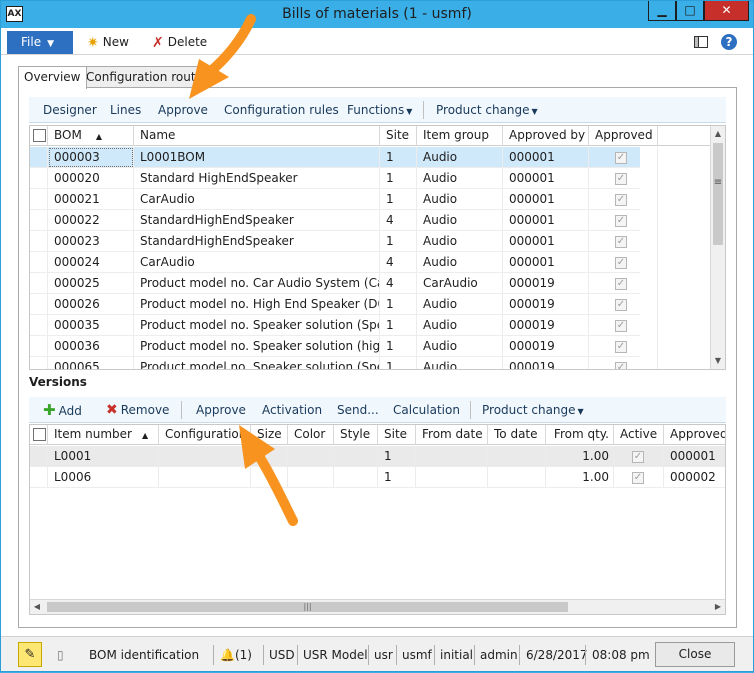  I want to click on column-header-to-date: To date, so click(517, 435).